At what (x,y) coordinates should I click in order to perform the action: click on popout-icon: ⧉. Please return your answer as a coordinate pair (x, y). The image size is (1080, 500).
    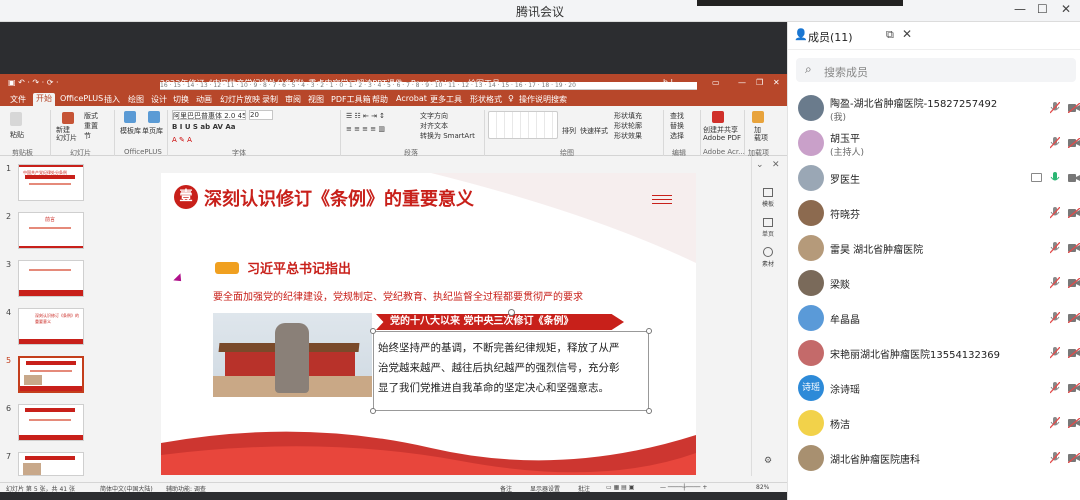
    Looking at the image, I should click on (890, 35).